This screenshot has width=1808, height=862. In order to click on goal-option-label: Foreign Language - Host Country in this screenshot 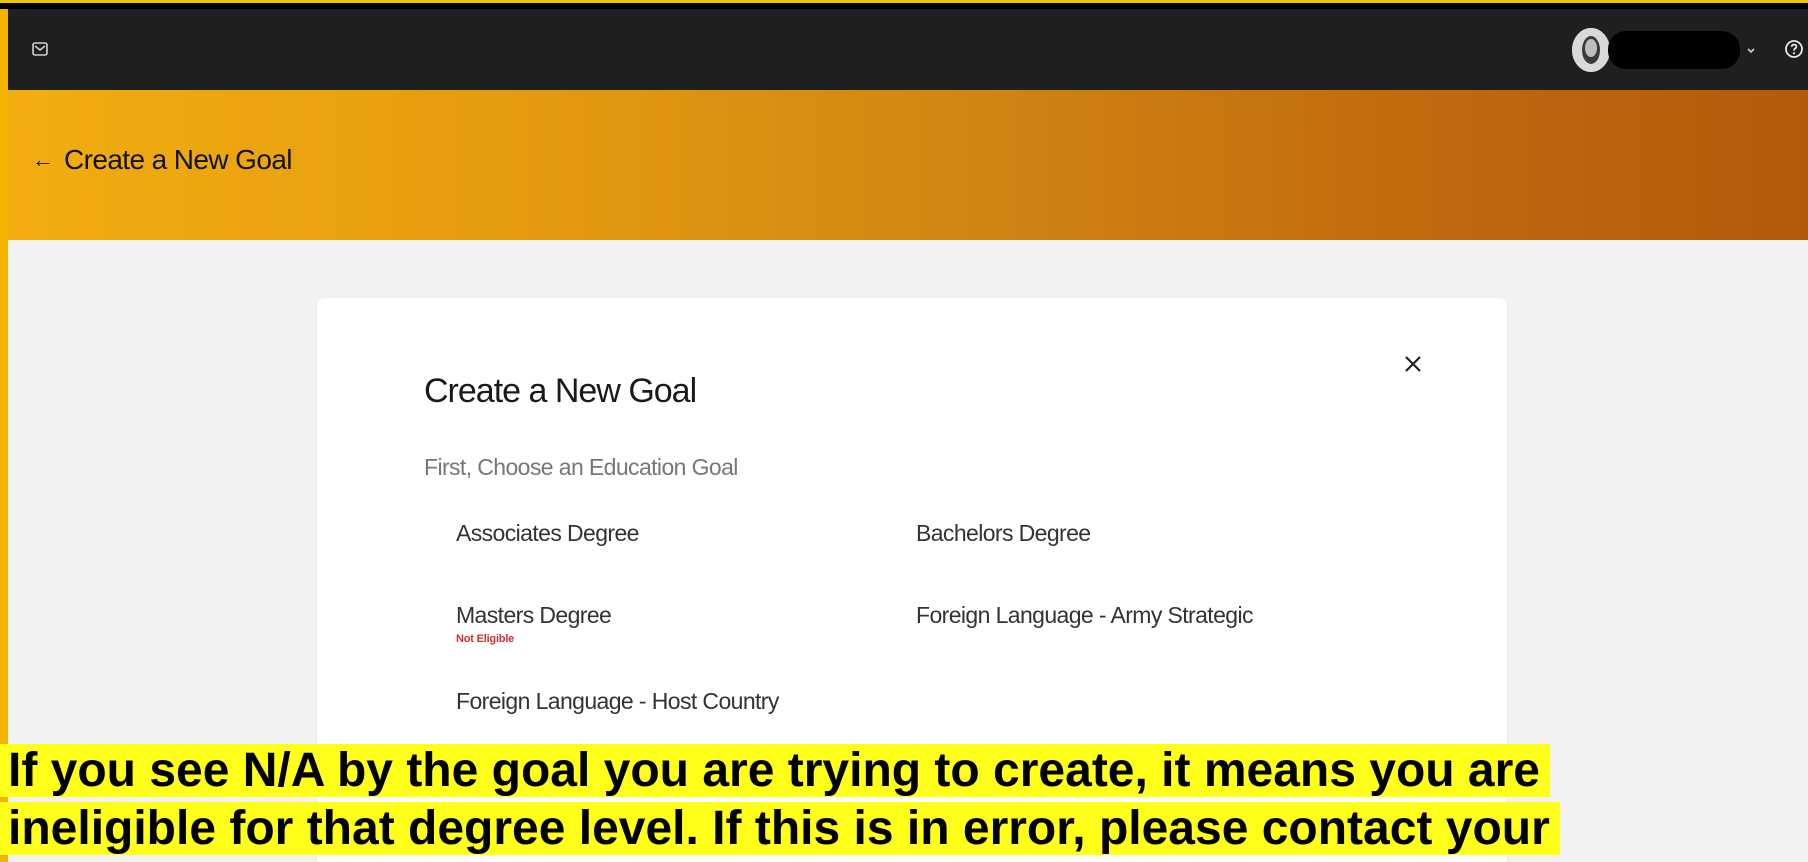, I will do `click(617, 701)`.